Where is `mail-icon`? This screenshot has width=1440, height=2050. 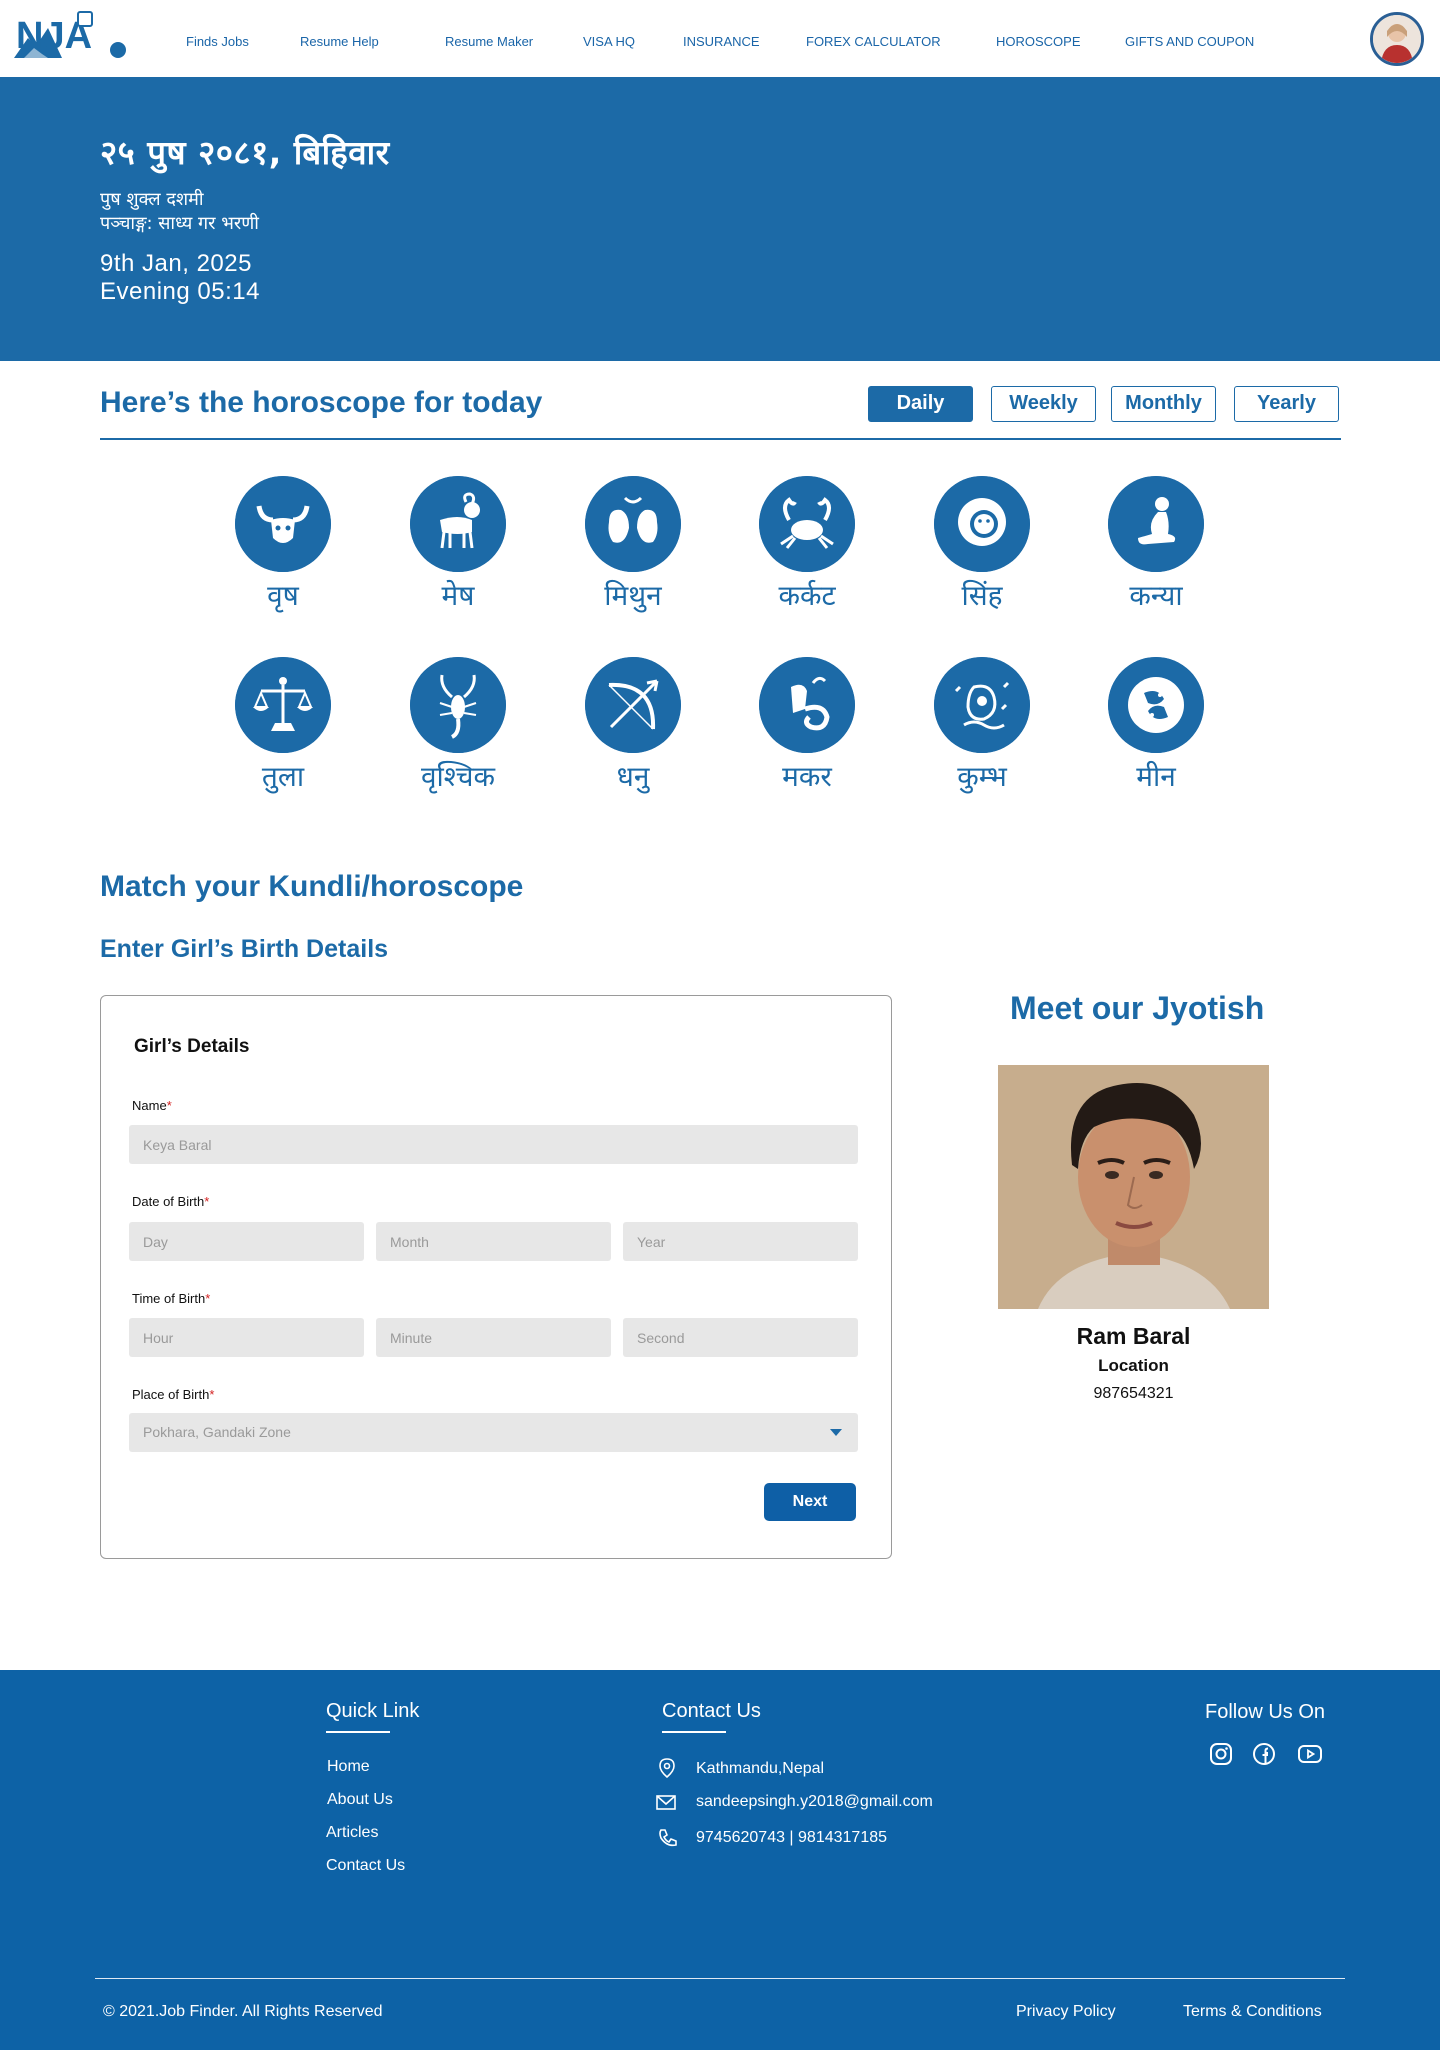
mail-icon is located at coordinates (666, 1802).